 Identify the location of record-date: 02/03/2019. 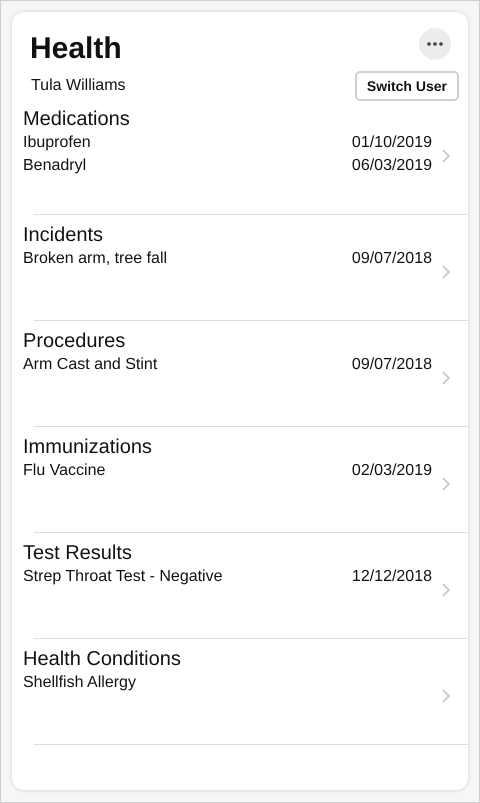
(392, 471).